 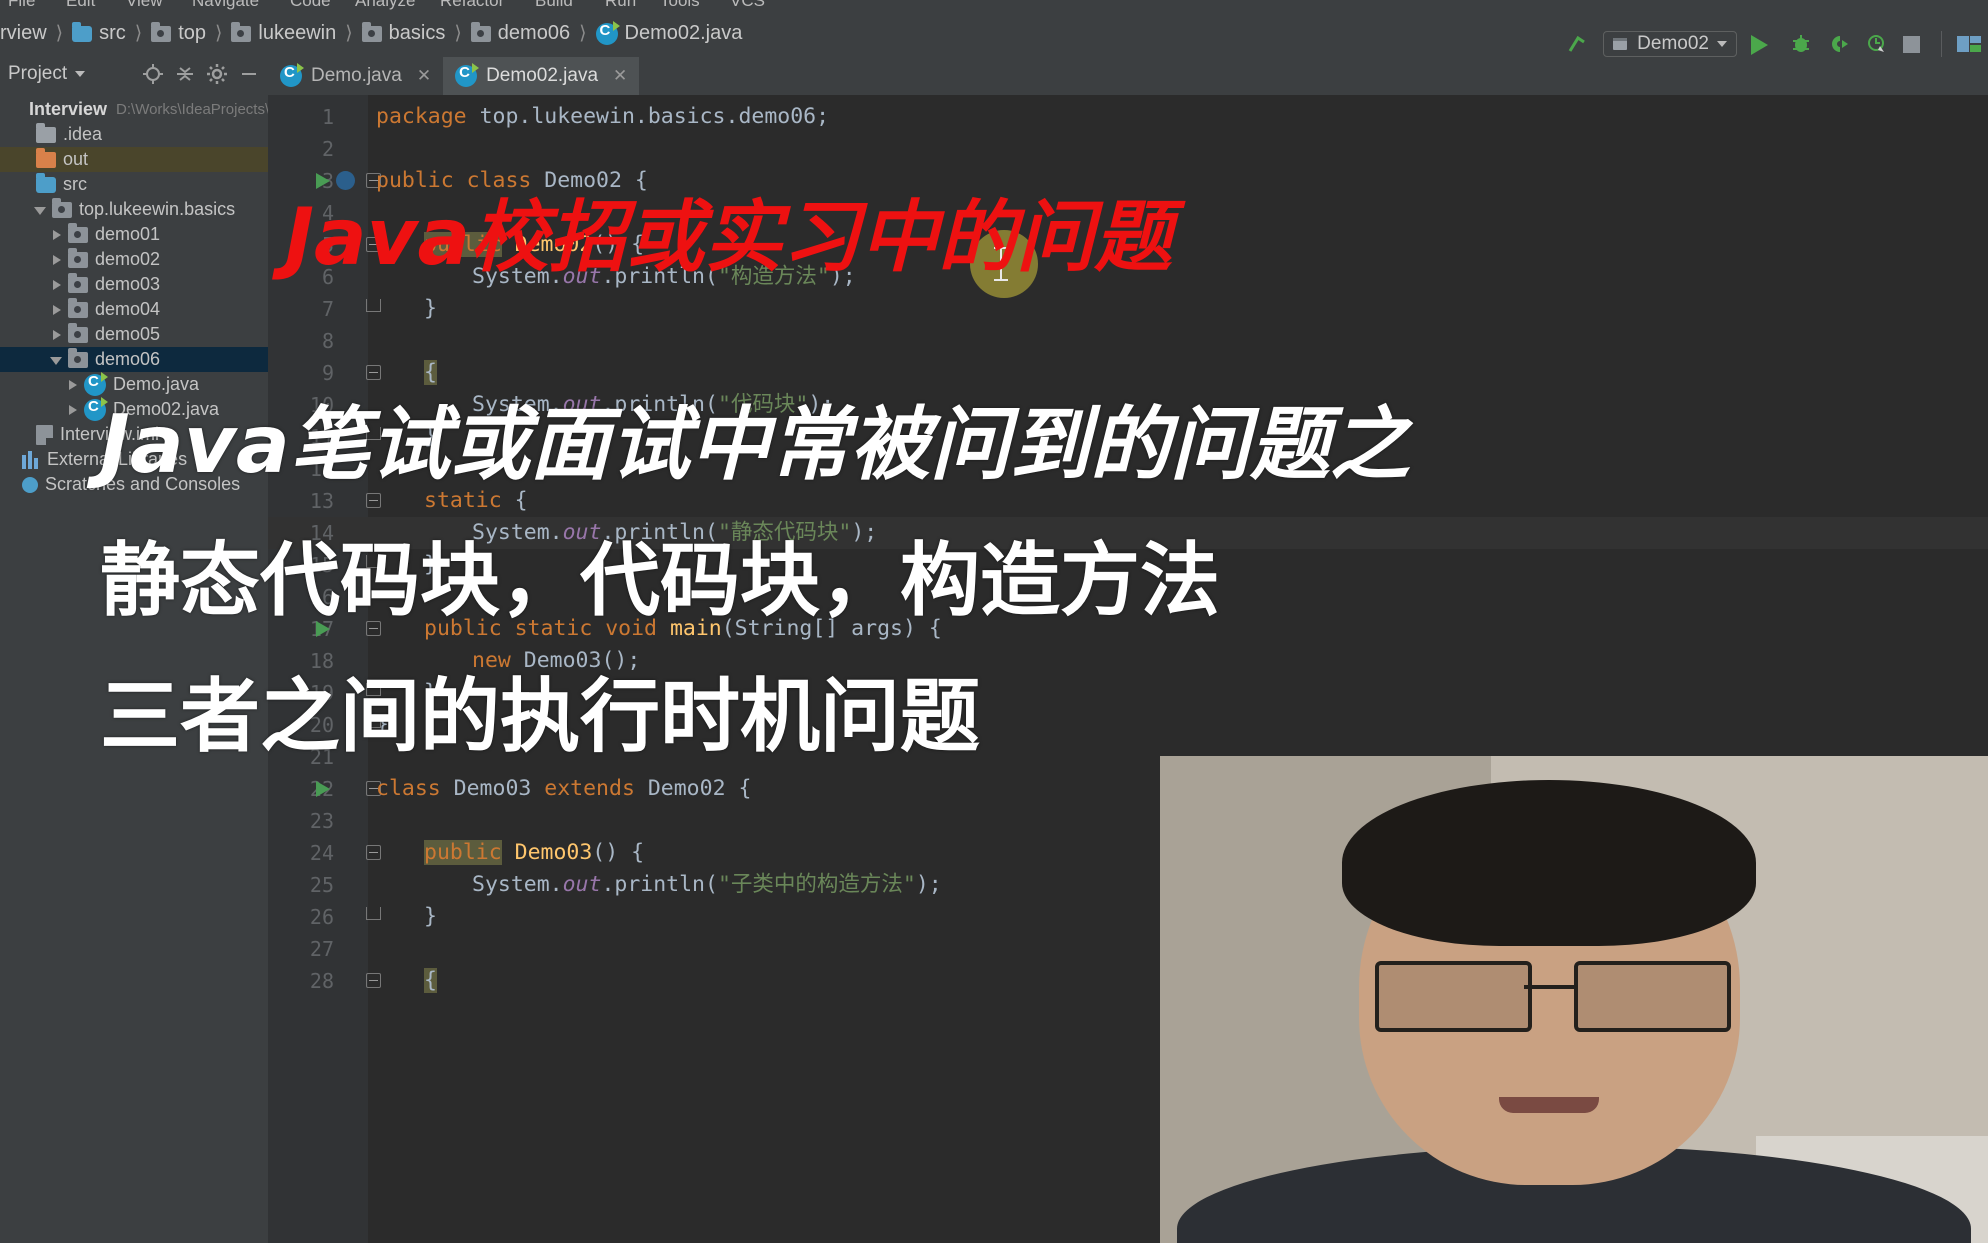 What do you see at coordinates (217, 74) in the screenshot?
I see `gear-icon` at bounding box center [217, 74].